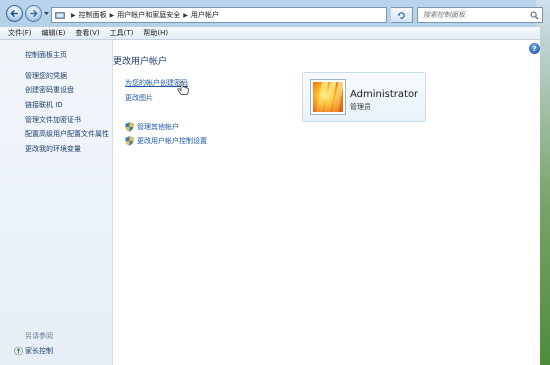  Describe the element at coordinates (87, 33) in the screenshot. I see `menu-view: 查看(V)` at that location.